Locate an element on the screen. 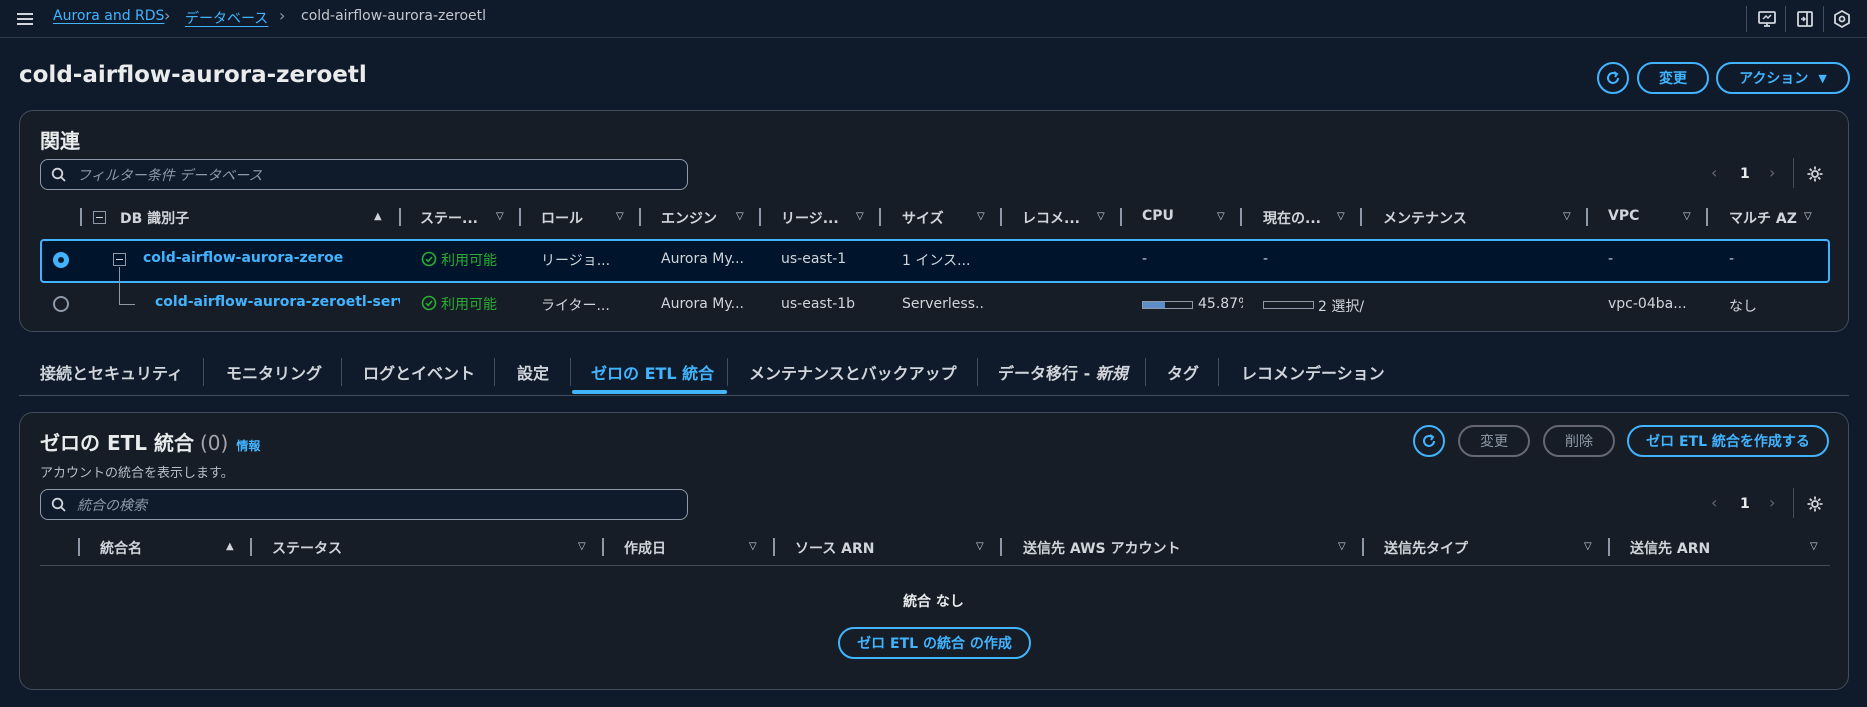  col-target-type: 送信先タイプ is located at coordinates (1426, 548).